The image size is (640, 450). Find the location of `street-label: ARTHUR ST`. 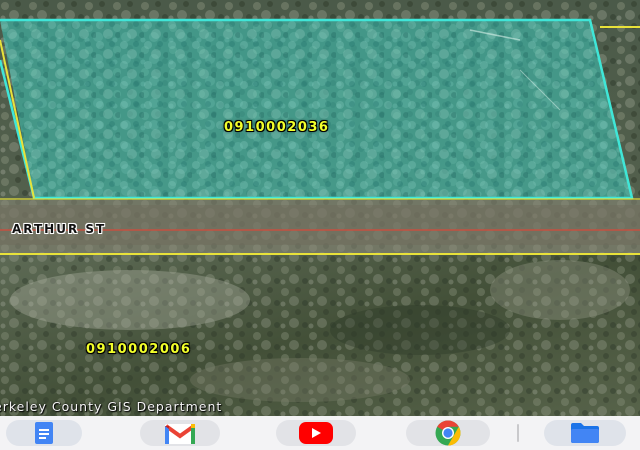

street-label: ARTHUR ST is located at coordinates (59, 229).